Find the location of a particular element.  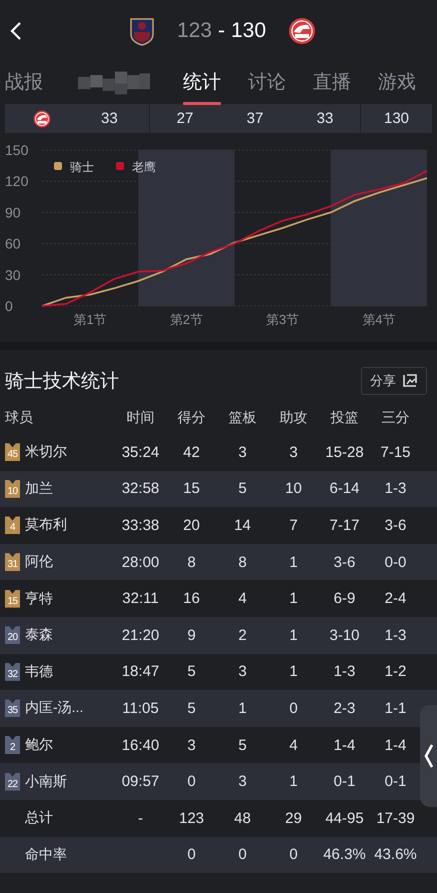

table-cell: 32:58 is located at coordinates (141, 489).